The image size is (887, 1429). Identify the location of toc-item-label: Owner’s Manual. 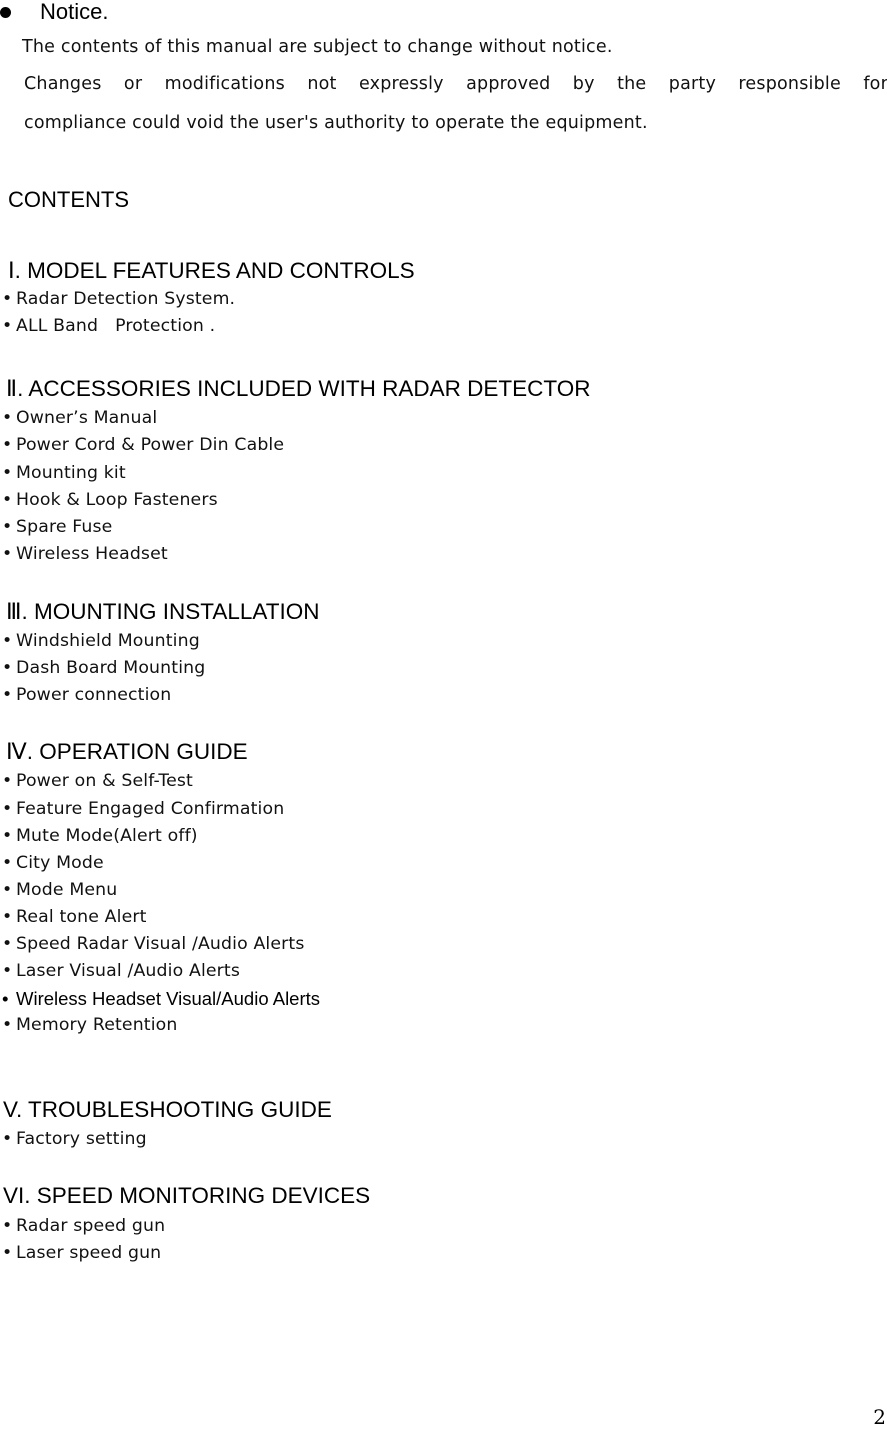
(87, 418).